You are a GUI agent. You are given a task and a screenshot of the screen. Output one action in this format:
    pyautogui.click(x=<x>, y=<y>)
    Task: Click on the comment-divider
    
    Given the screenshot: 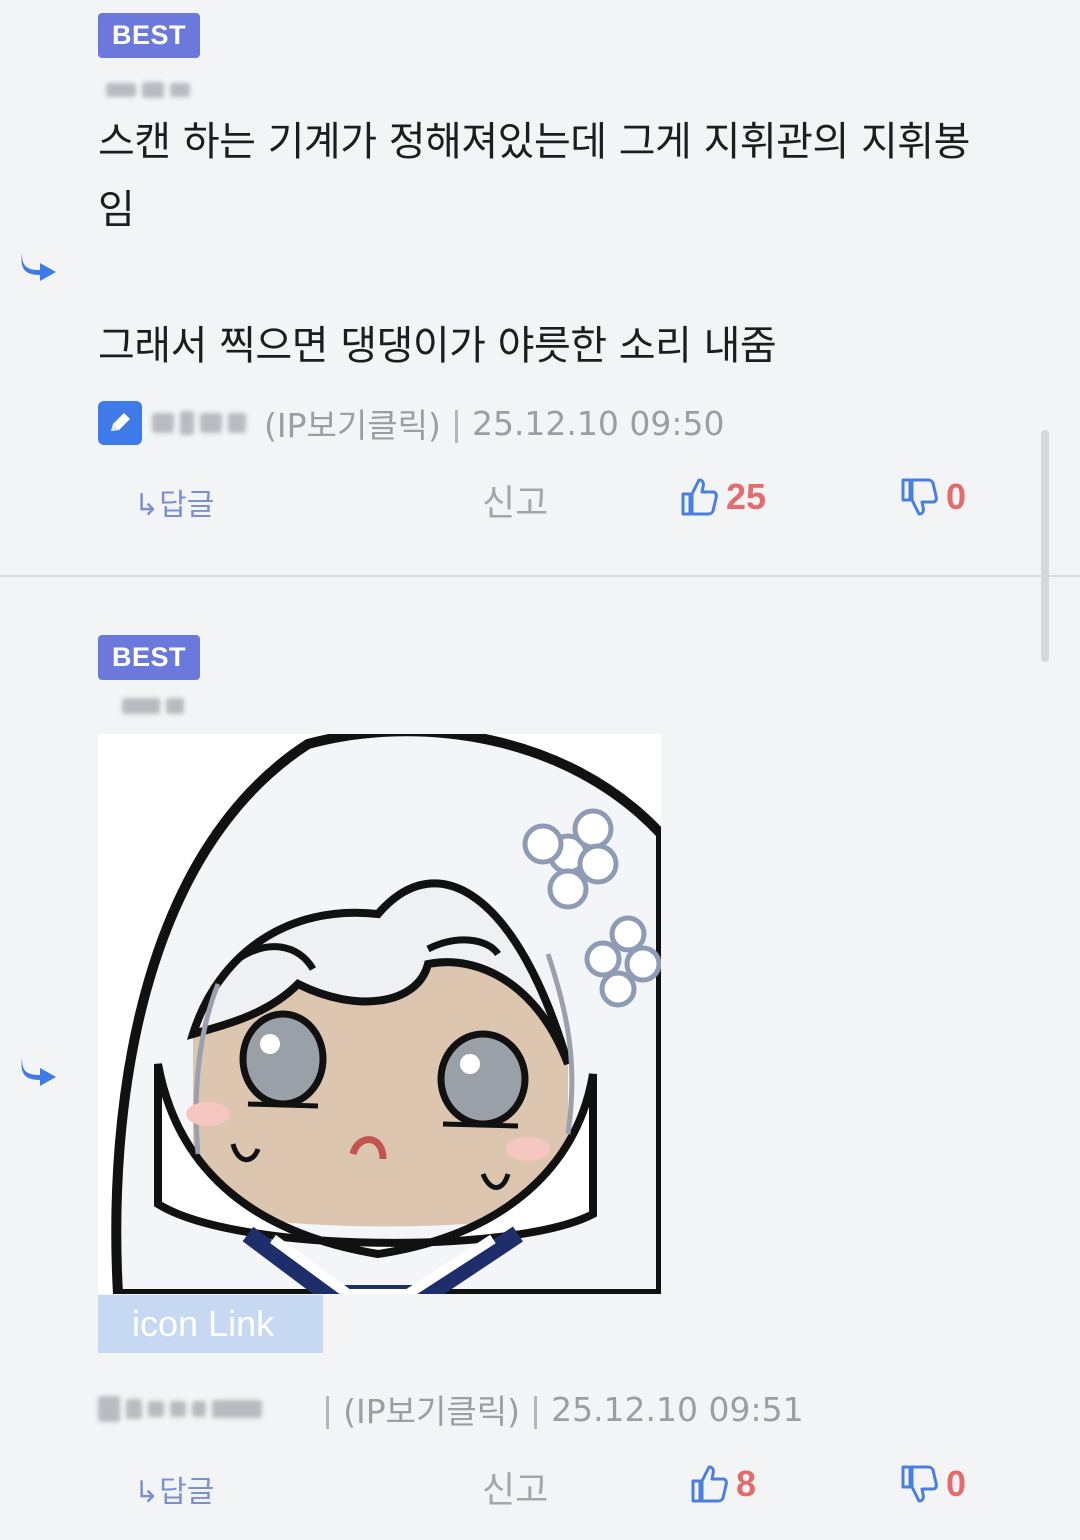 What is the action you would take?
    pyautogui.click(x=540, y=576)
    